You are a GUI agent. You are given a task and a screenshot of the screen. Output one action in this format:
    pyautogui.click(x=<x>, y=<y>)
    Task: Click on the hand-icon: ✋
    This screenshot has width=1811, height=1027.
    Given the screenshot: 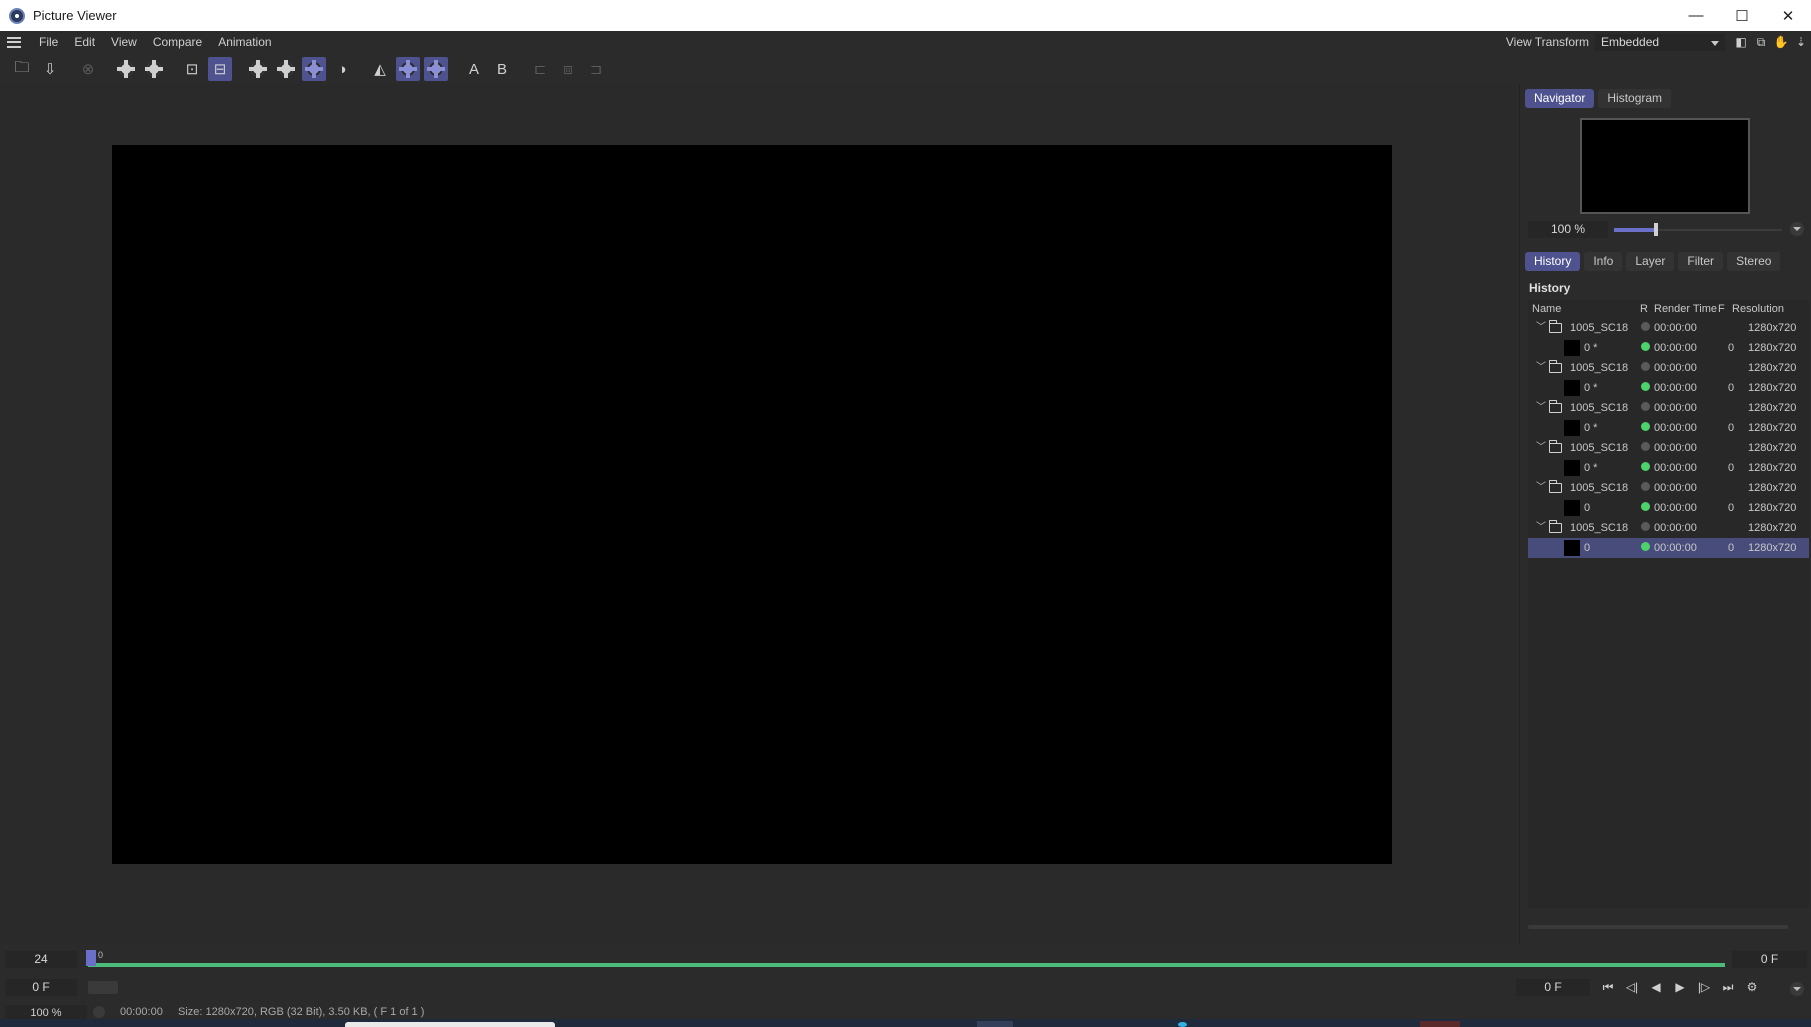 What is the action you would take?
    pyautogui.click(x=1781, y=42)
    